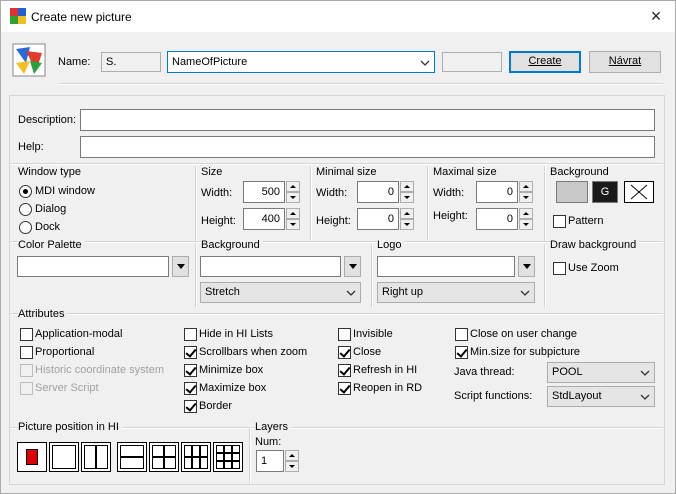  I want to click on logo-input, so click(446, 266).